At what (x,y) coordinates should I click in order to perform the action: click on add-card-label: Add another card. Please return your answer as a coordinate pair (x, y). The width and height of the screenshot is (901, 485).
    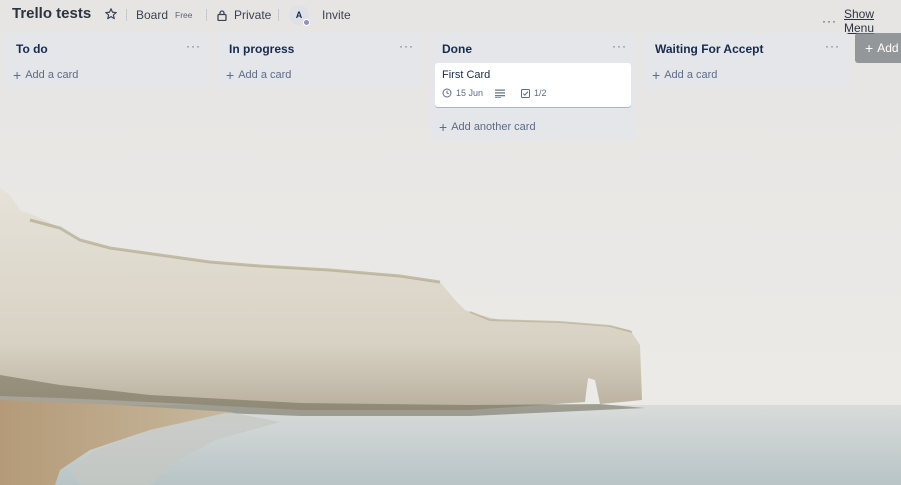
    Looking at the image, I should click on (493, 127).